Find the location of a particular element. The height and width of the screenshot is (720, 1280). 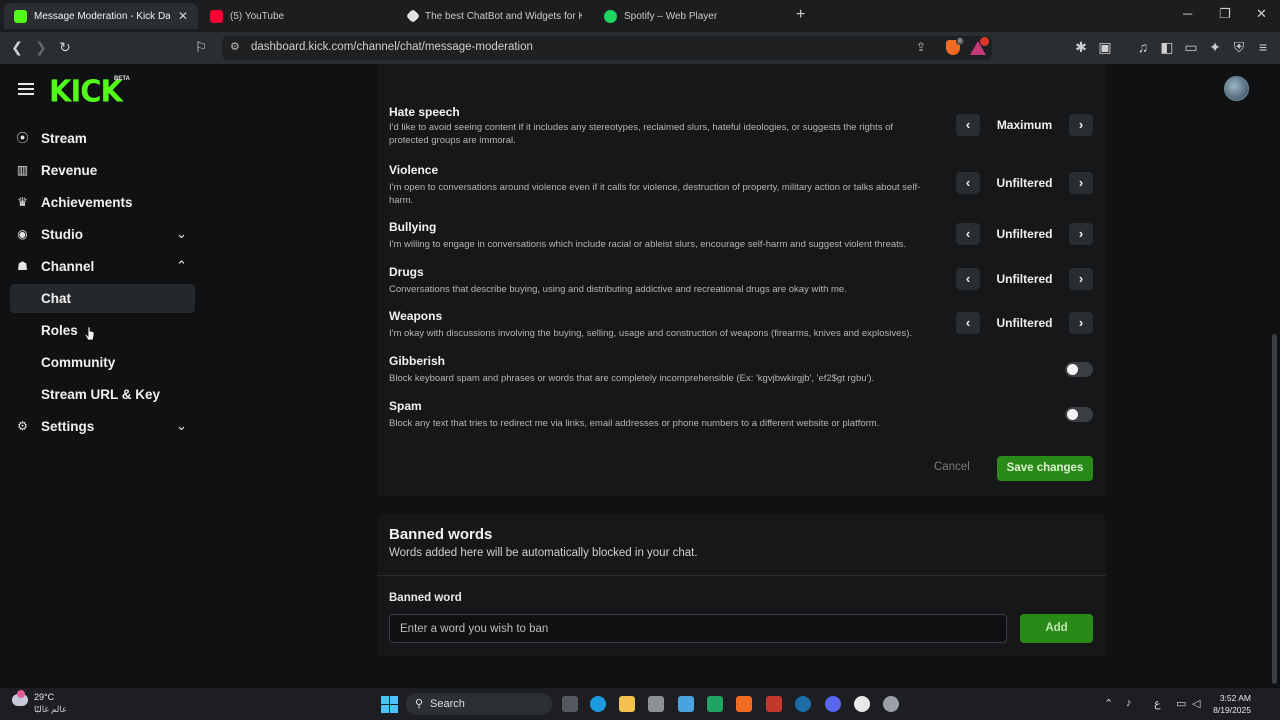

chevron-up-icon: ⌃ is located at coordinates (181, 266).